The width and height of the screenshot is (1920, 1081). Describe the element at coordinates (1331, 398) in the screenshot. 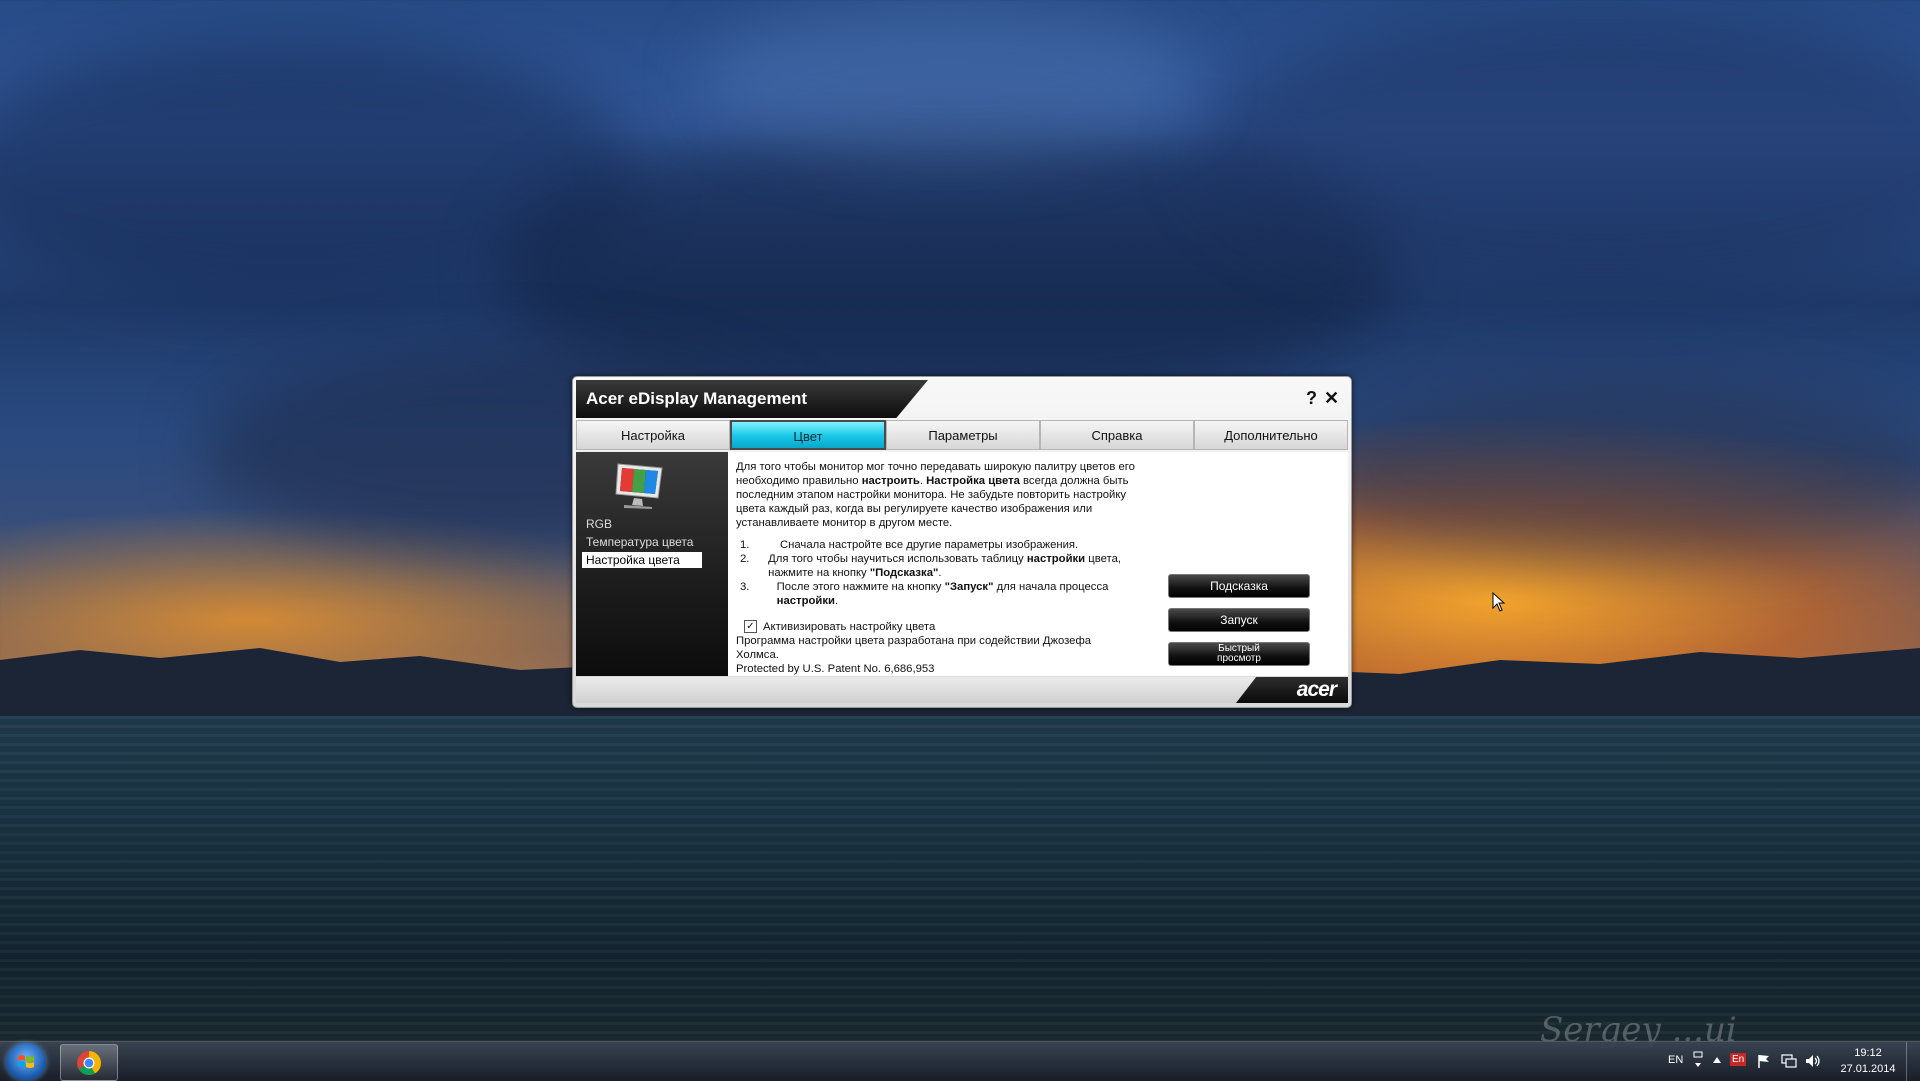

I see `close-button: ✕` at that location.